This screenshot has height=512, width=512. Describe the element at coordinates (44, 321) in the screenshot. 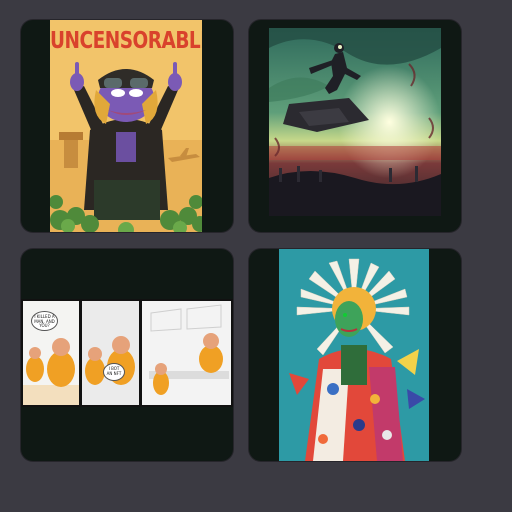

I see `speech-bubble-1: I KILLED A MAN, AND YOU?` at that location.